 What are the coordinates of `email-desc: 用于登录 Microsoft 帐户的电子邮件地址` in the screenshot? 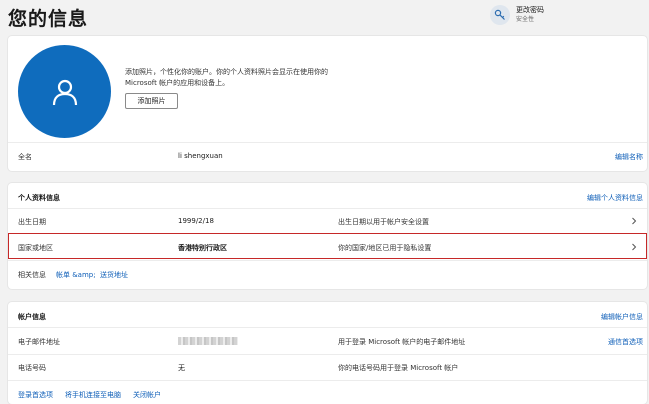 It's located at (402, 342).